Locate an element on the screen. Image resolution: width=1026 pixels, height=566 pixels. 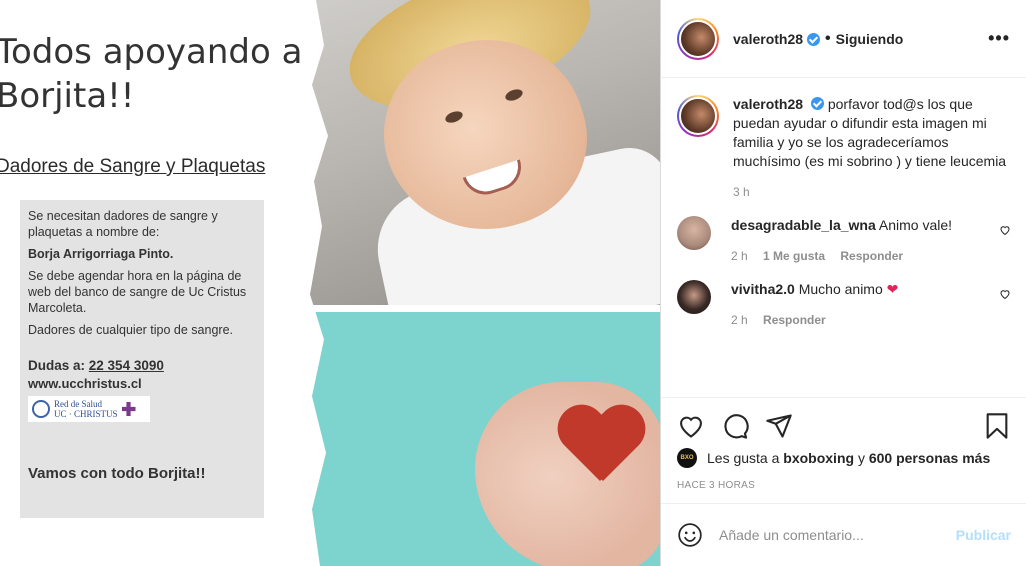
caption-username: valeroth28 is located at coordinates (768, 104).